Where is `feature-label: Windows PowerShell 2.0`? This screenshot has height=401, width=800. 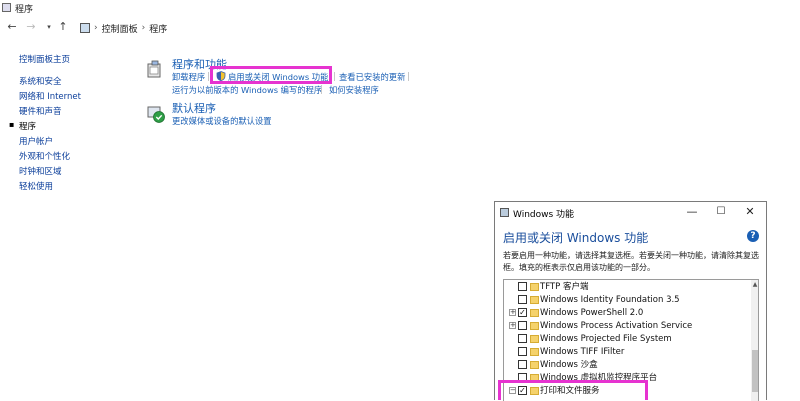
feature-label: Windows PowerShell 2.0 is located at coordinates (592, 313).